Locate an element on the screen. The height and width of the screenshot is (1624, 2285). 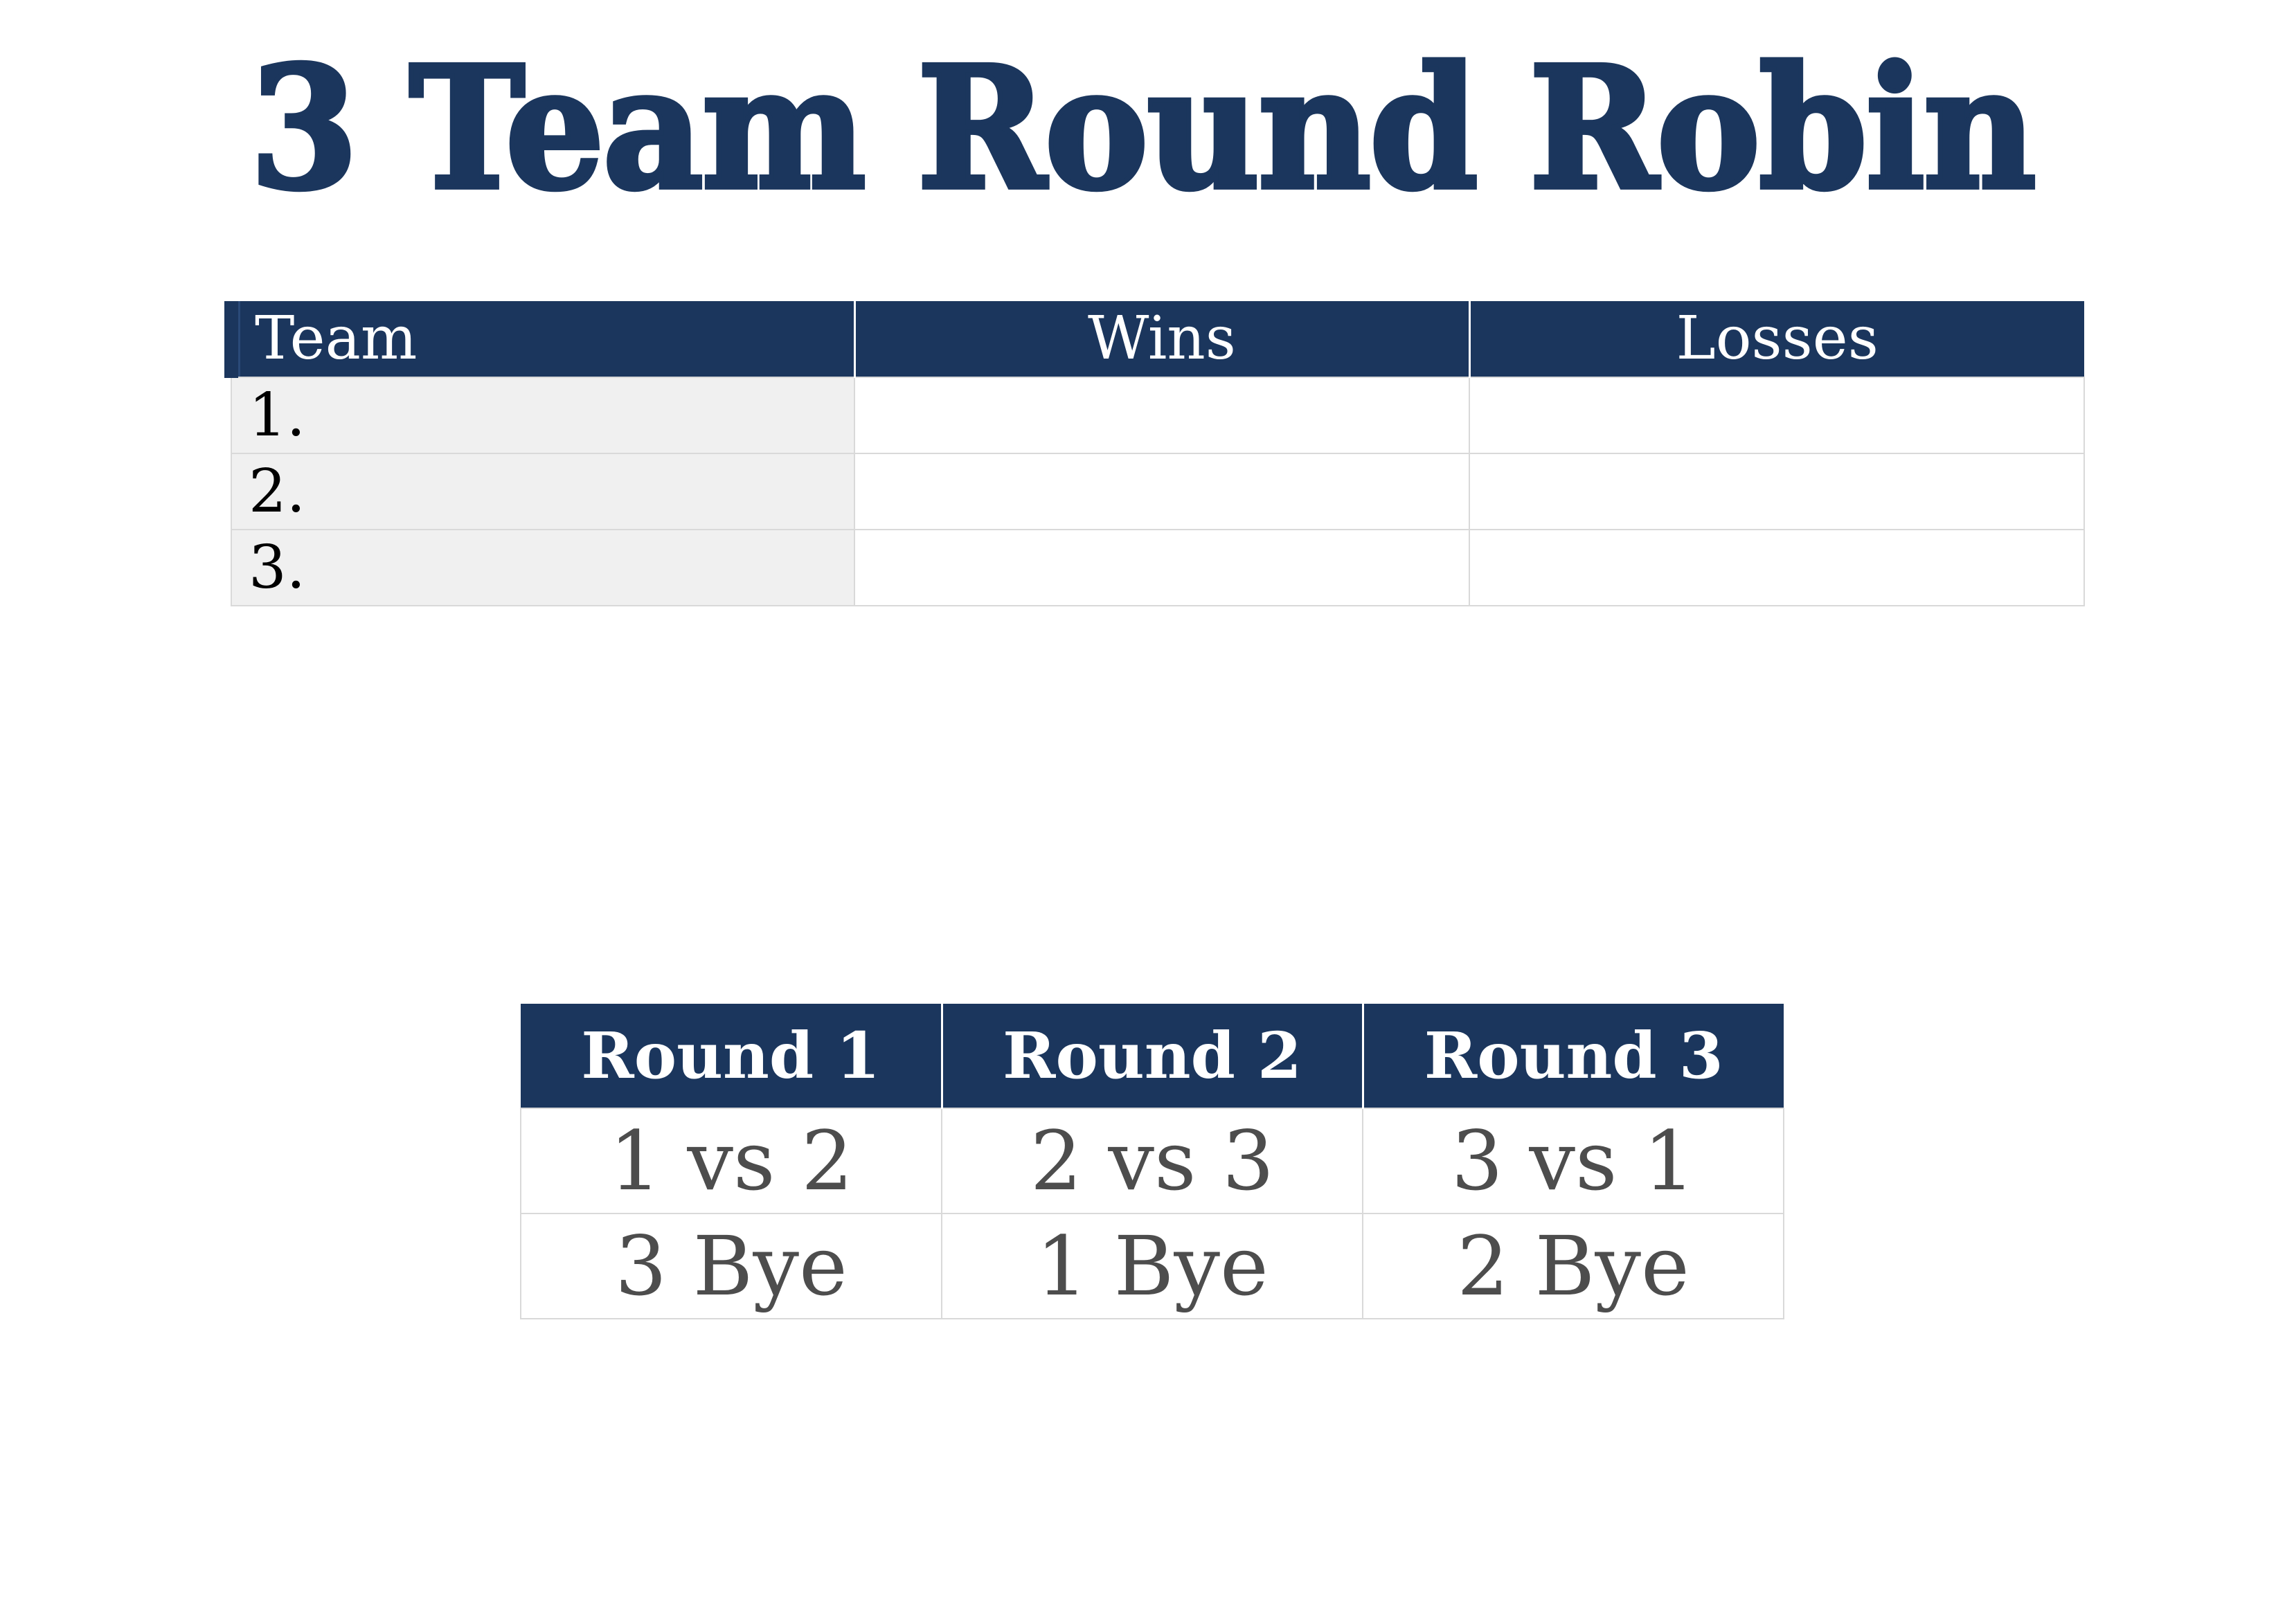
round-2-bye: 1 Bye is located at coordinates (1152, 1266).